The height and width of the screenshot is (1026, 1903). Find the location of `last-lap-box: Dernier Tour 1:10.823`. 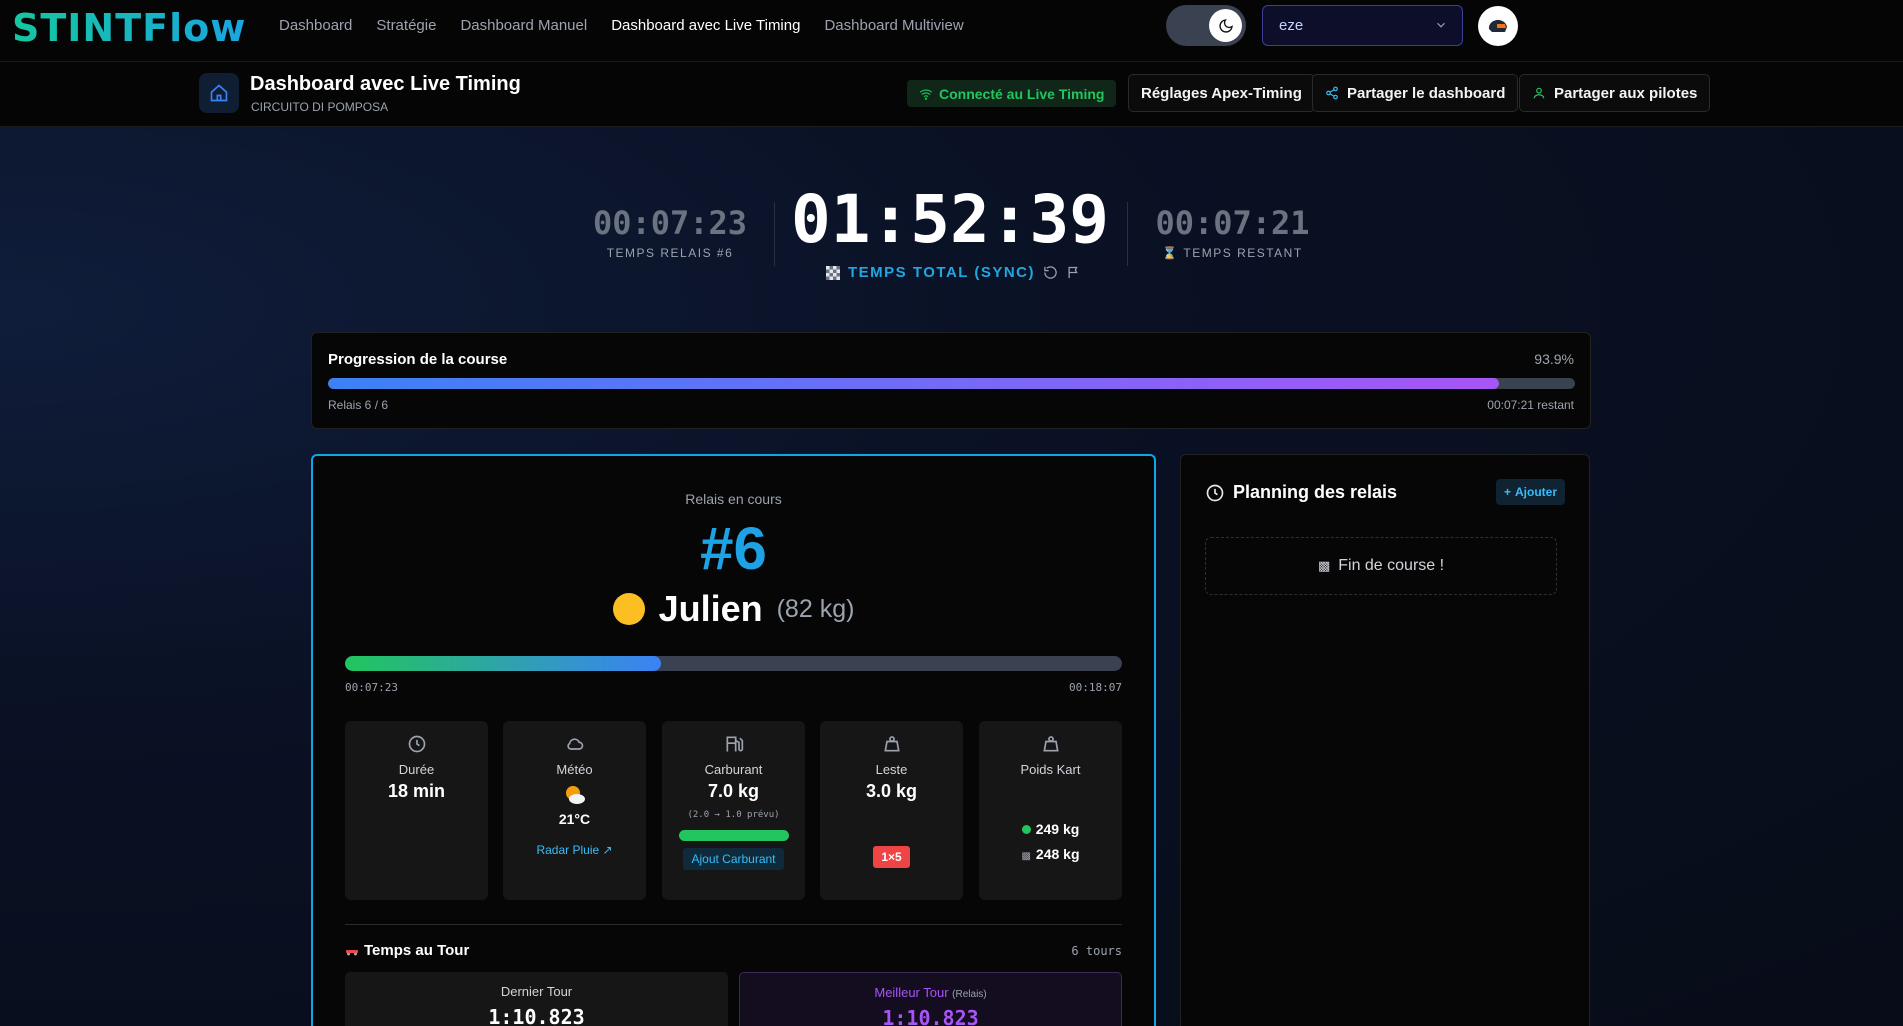

last-lap-box: Dernier Tour 1:10.823 is located at coordinates (536, 999).